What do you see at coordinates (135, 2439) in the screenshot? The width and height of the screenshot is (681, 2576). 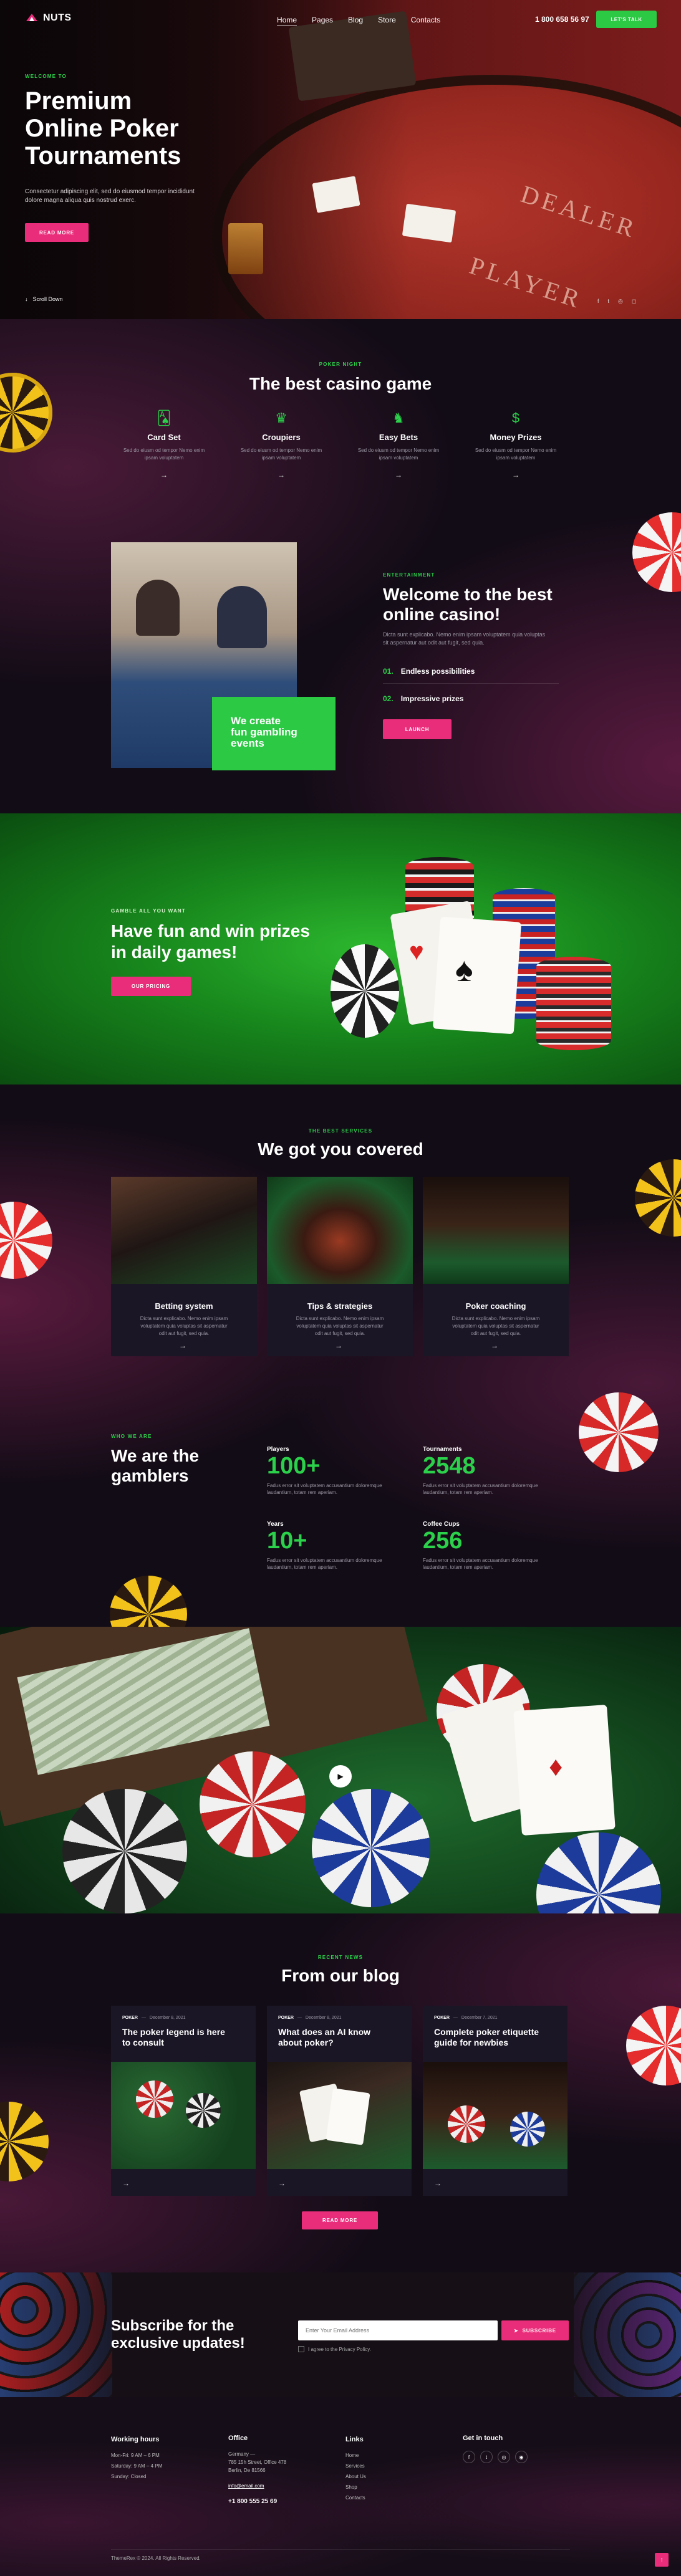 I see `footer-heading: Working hours` at bounding box center [135, 2439].